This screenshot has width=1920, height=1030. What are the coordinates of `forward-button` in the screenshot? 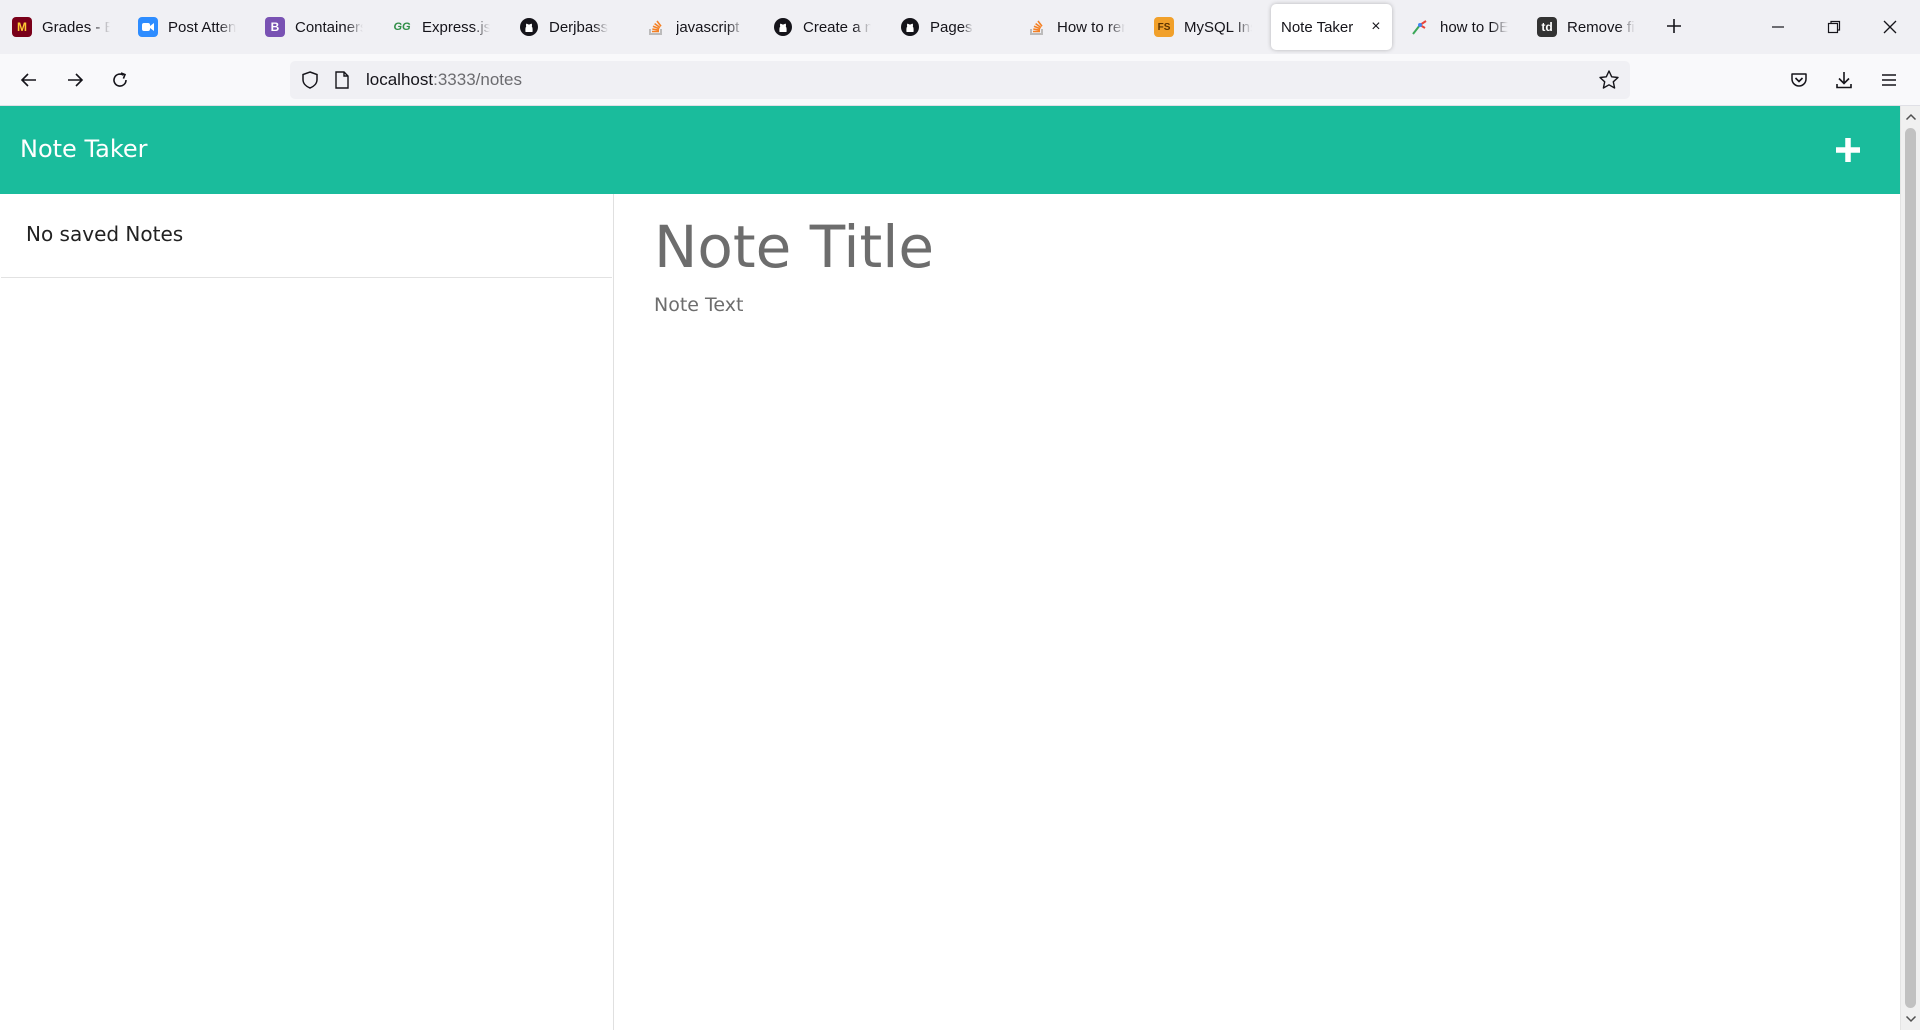 It's located at (75, 80).